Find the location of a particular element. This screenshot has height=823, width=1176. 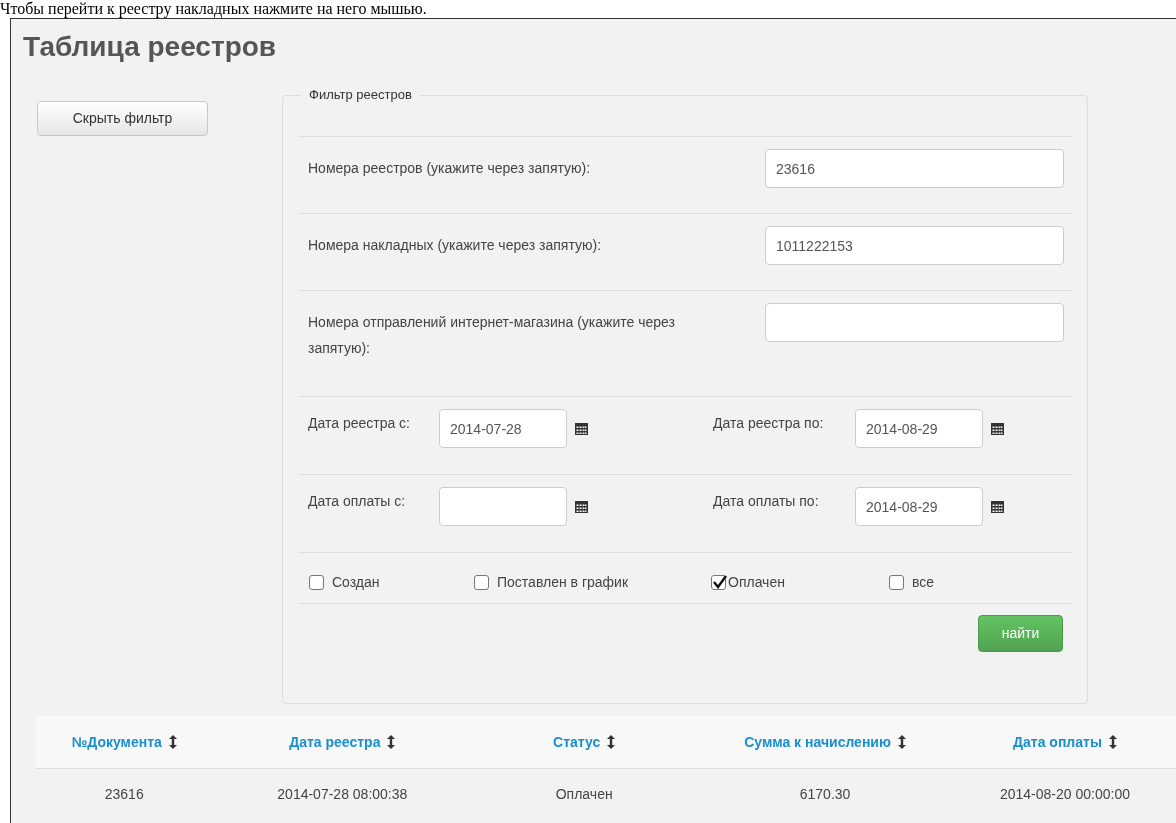

page-title: Таблица реестров is located at coordinates (150, 47).